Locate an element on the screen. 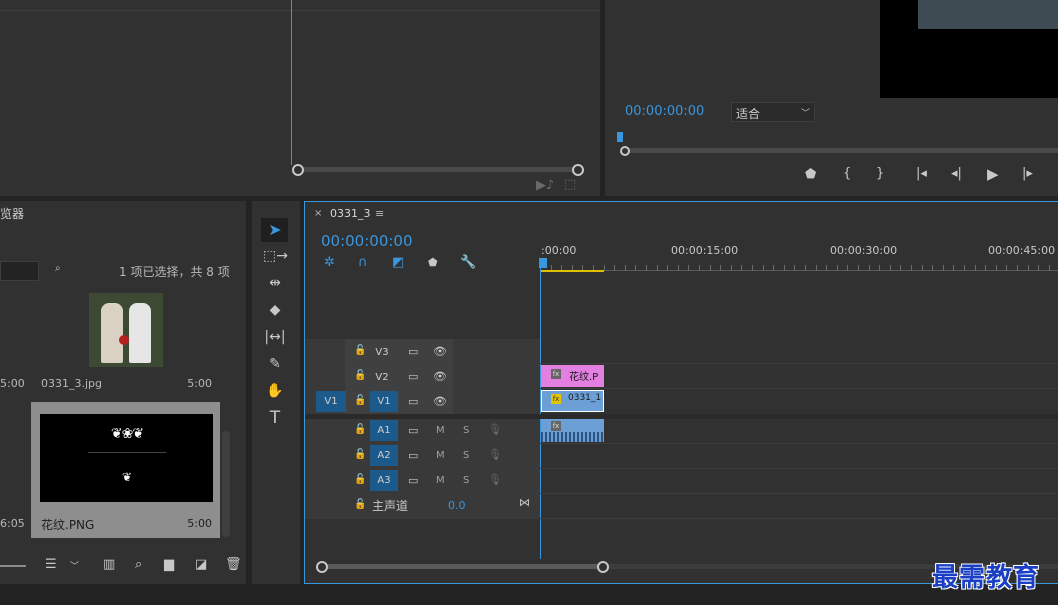 The height and width of the screenshot is (605, 1058). wrench-icon: 🔧 is located at coordinates (468, 262).